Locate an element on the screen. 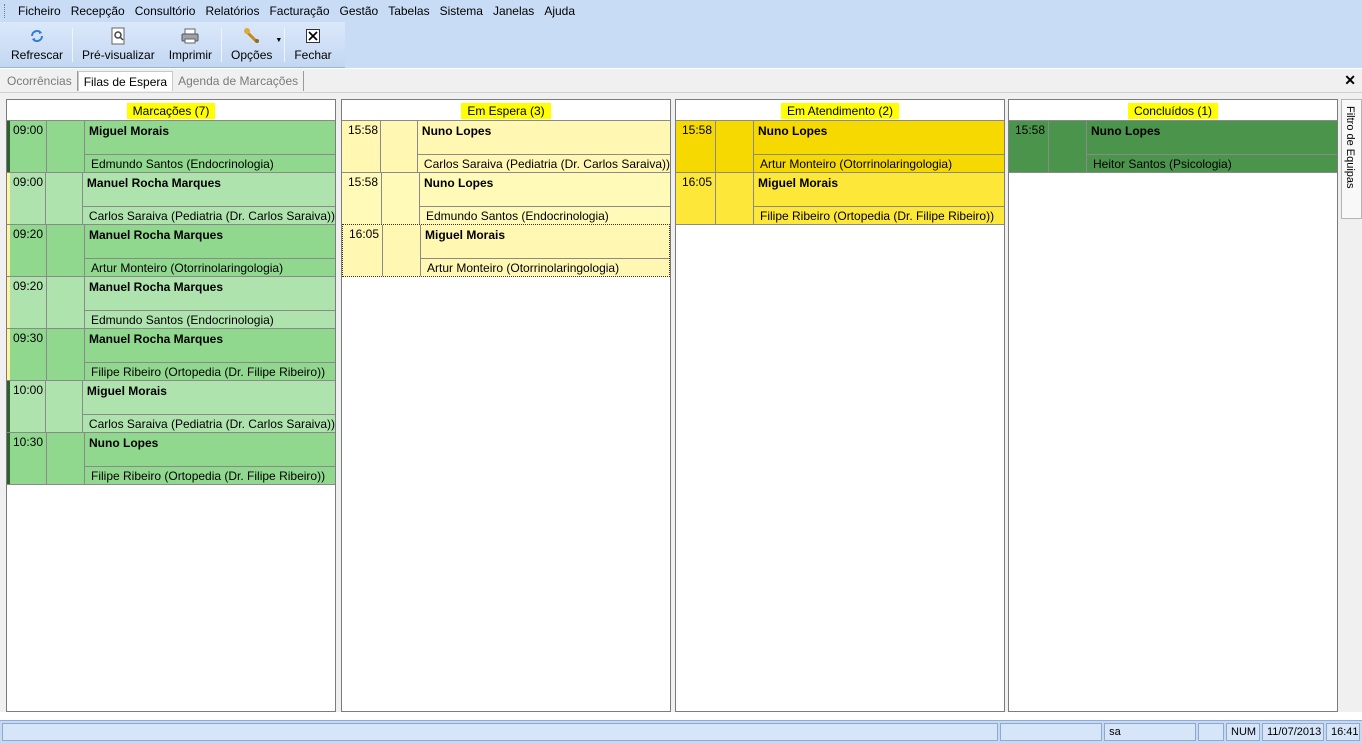 Image resolution: width=1362 pixels, height=743 pixels. column-title: Em Espera (3) is located at coordinates (506, 110).